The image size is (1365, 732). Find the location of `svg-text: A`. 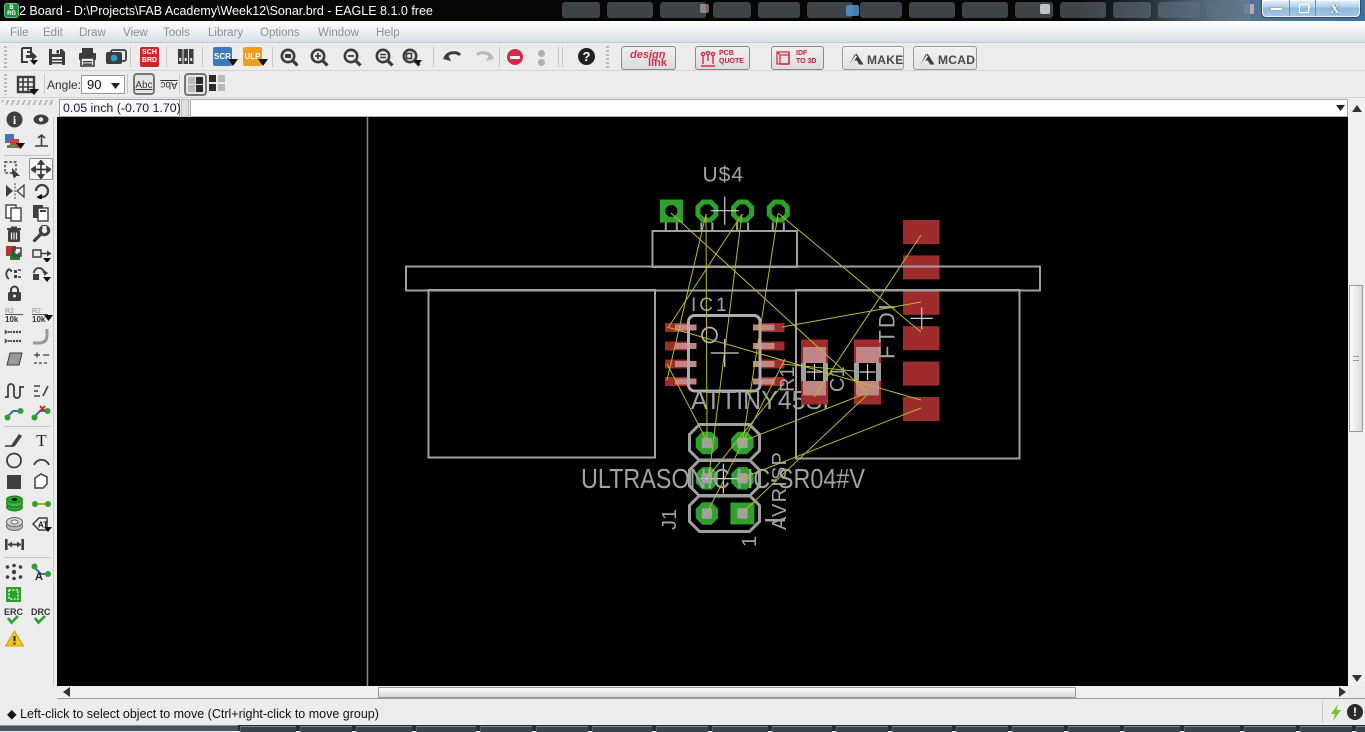

svg-text: A is located at coordinates (39, 576).